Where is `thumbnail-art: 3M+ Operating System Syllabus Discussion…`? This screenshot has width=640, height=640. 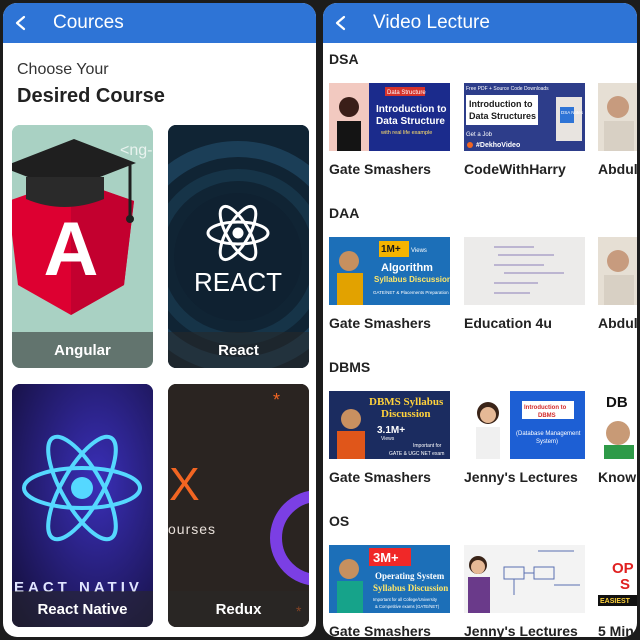 thumbnail-art: 3M+ Operating System Syllabus Discussion… is located at coordinates (389, 579).